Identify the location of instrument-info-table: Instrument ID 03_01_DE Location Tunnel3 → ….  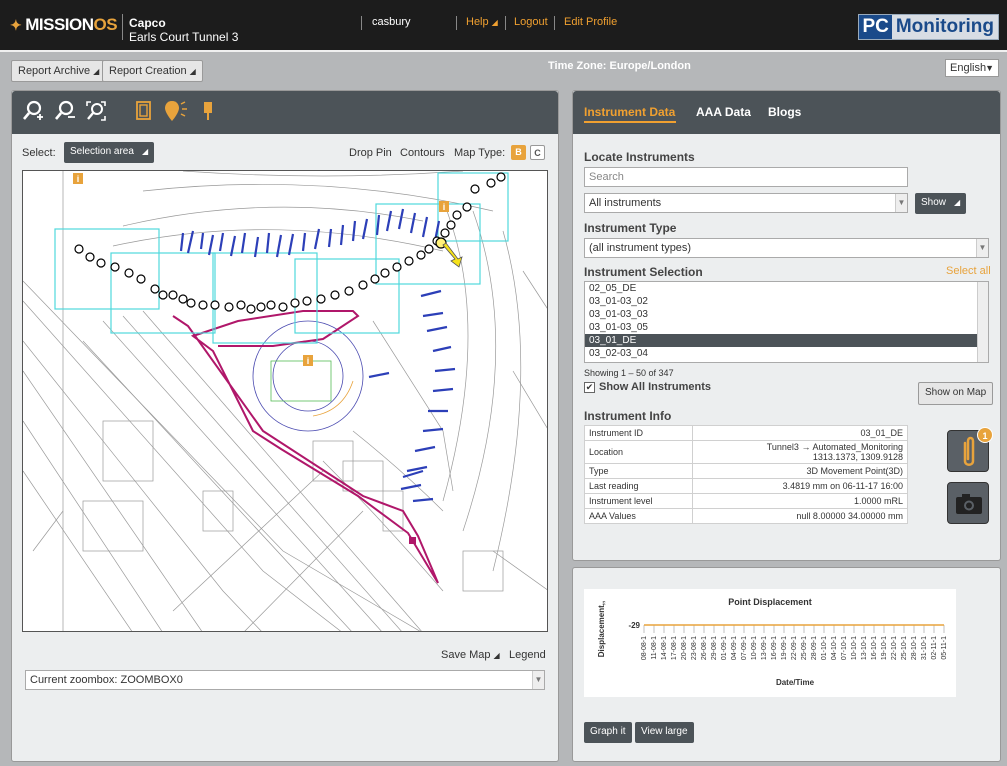
(746, 474).